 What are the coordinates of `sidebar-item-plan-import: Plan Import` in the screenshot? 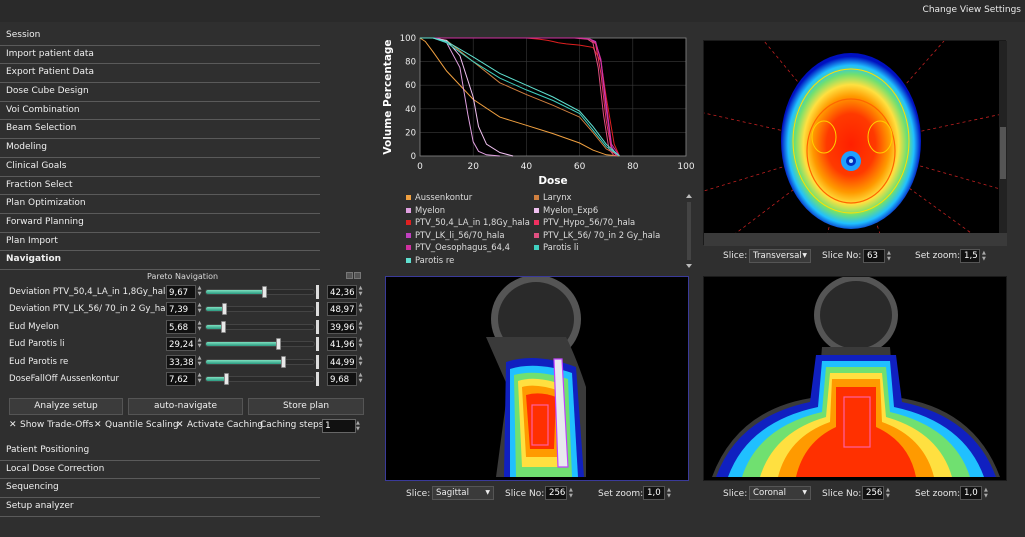 It's located at (186, 242).